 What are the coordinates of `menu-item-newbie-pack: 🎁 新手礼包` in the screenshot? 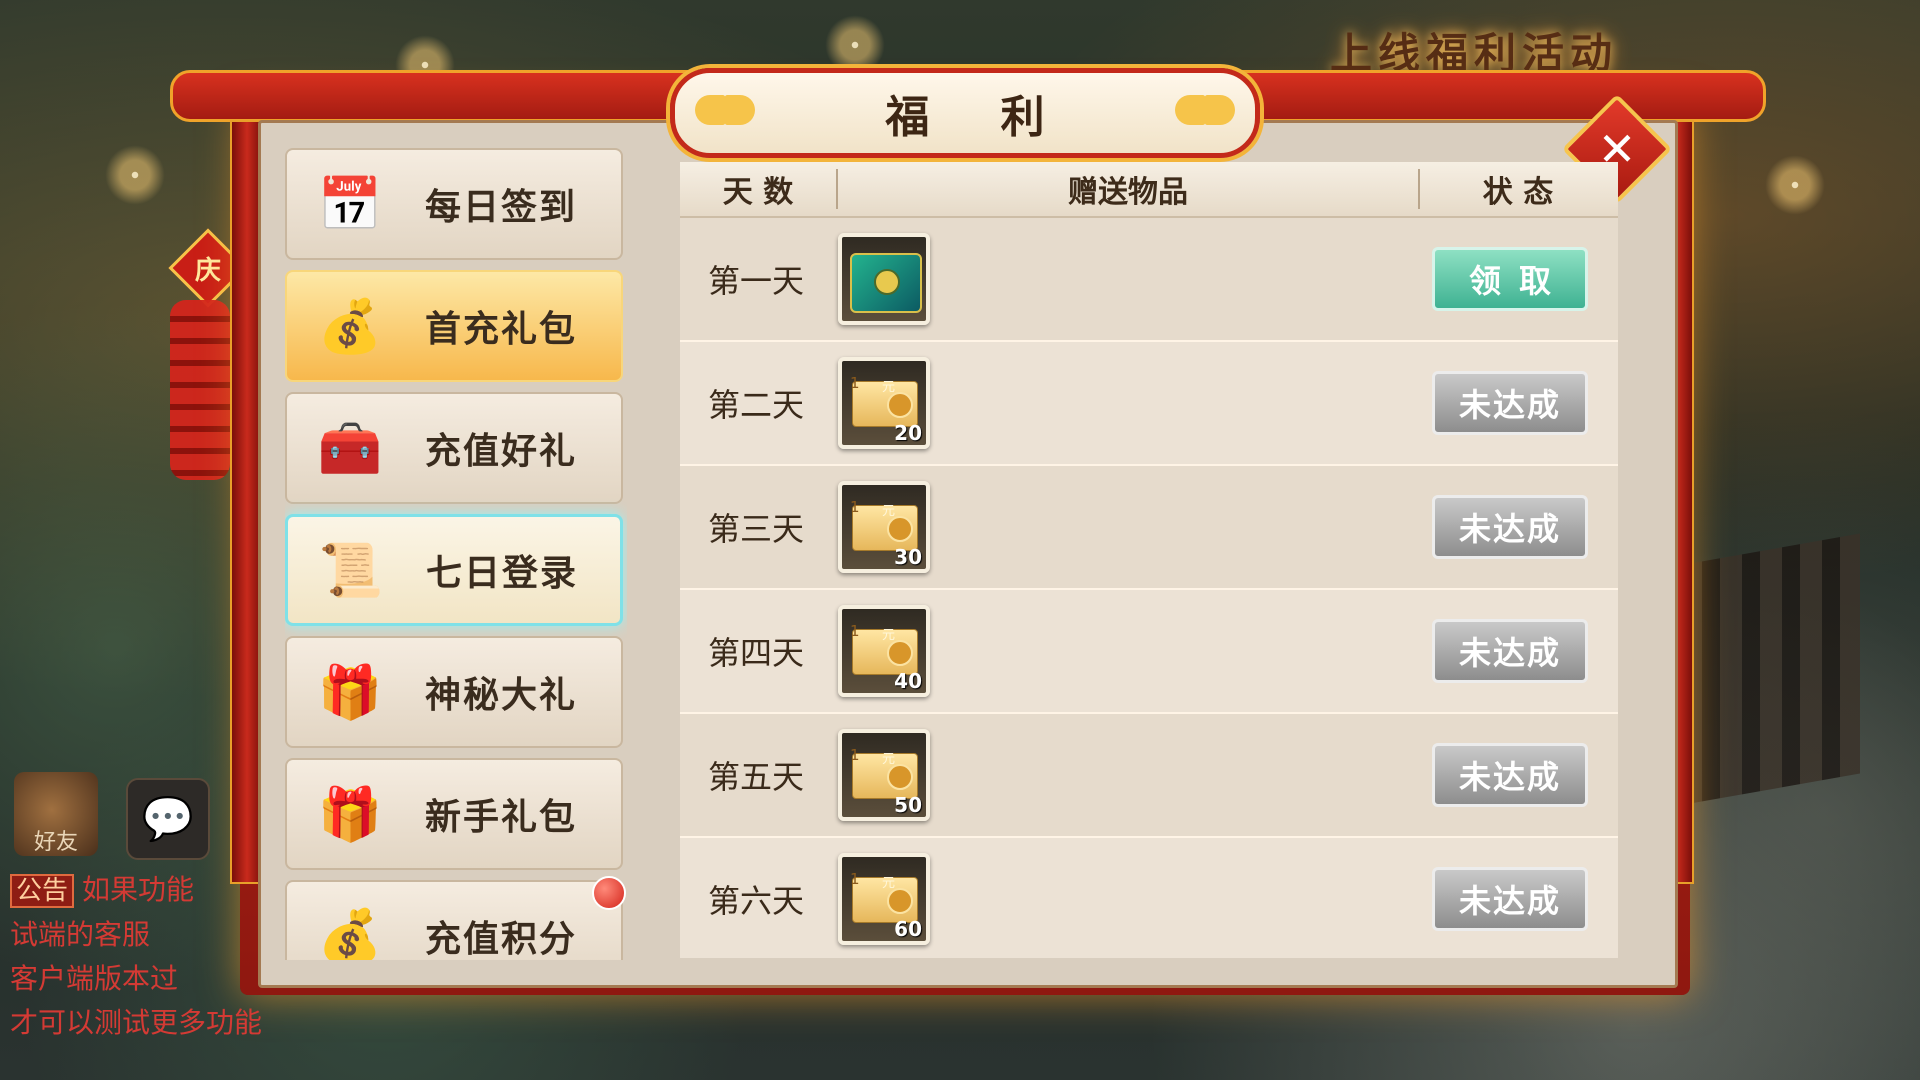 It's located at (454, 814).